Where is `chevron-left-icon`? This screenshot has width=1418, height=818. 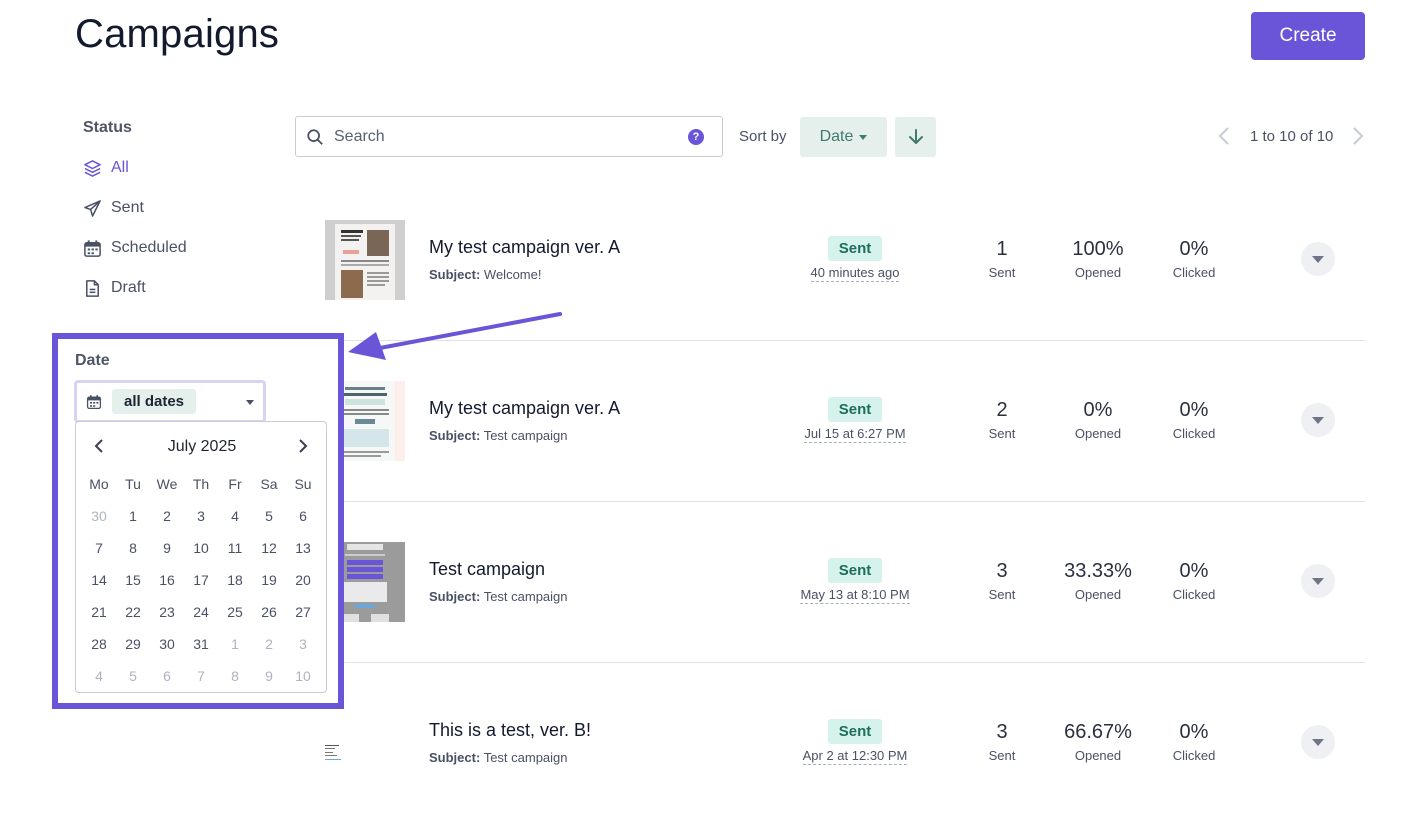 chevron-left-icon is located at coordinates (1224, 138).